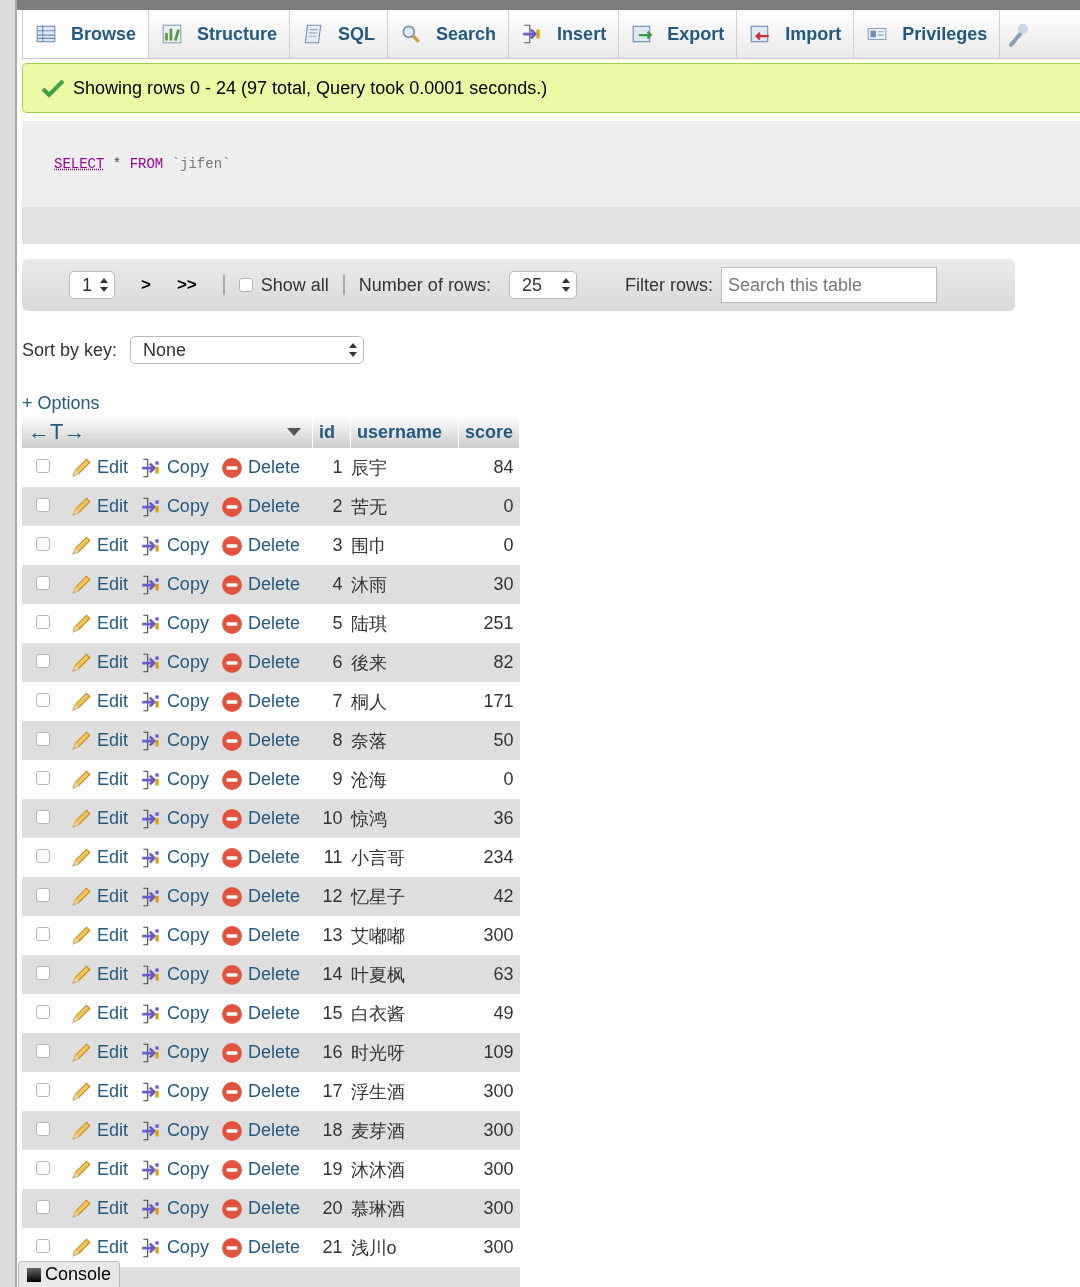 The height and width of the screenshot is (1287, 1080). What do you see at coordinates (489, 740) in the screenshot?
I see `table-cell: 50` at bounding box center [489, 740].